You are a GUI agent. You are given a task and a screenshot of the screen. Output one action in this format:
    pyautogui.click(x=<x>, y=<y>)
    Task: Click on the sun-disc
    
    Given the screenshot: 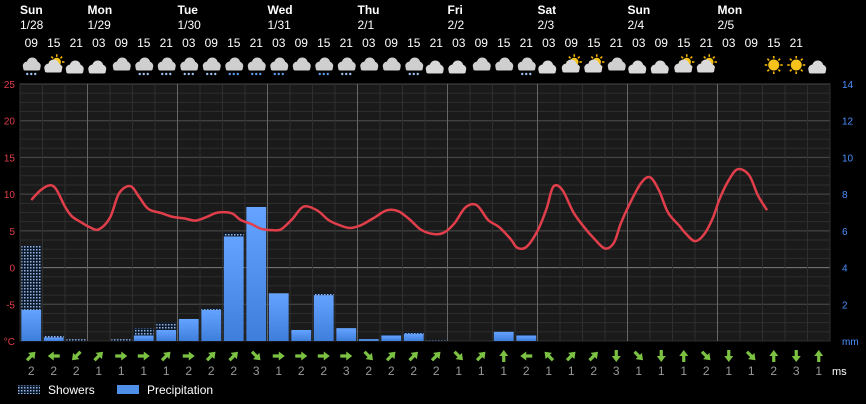 What is the action you would take?
    pyautogui.click(x=796, y=65)
    